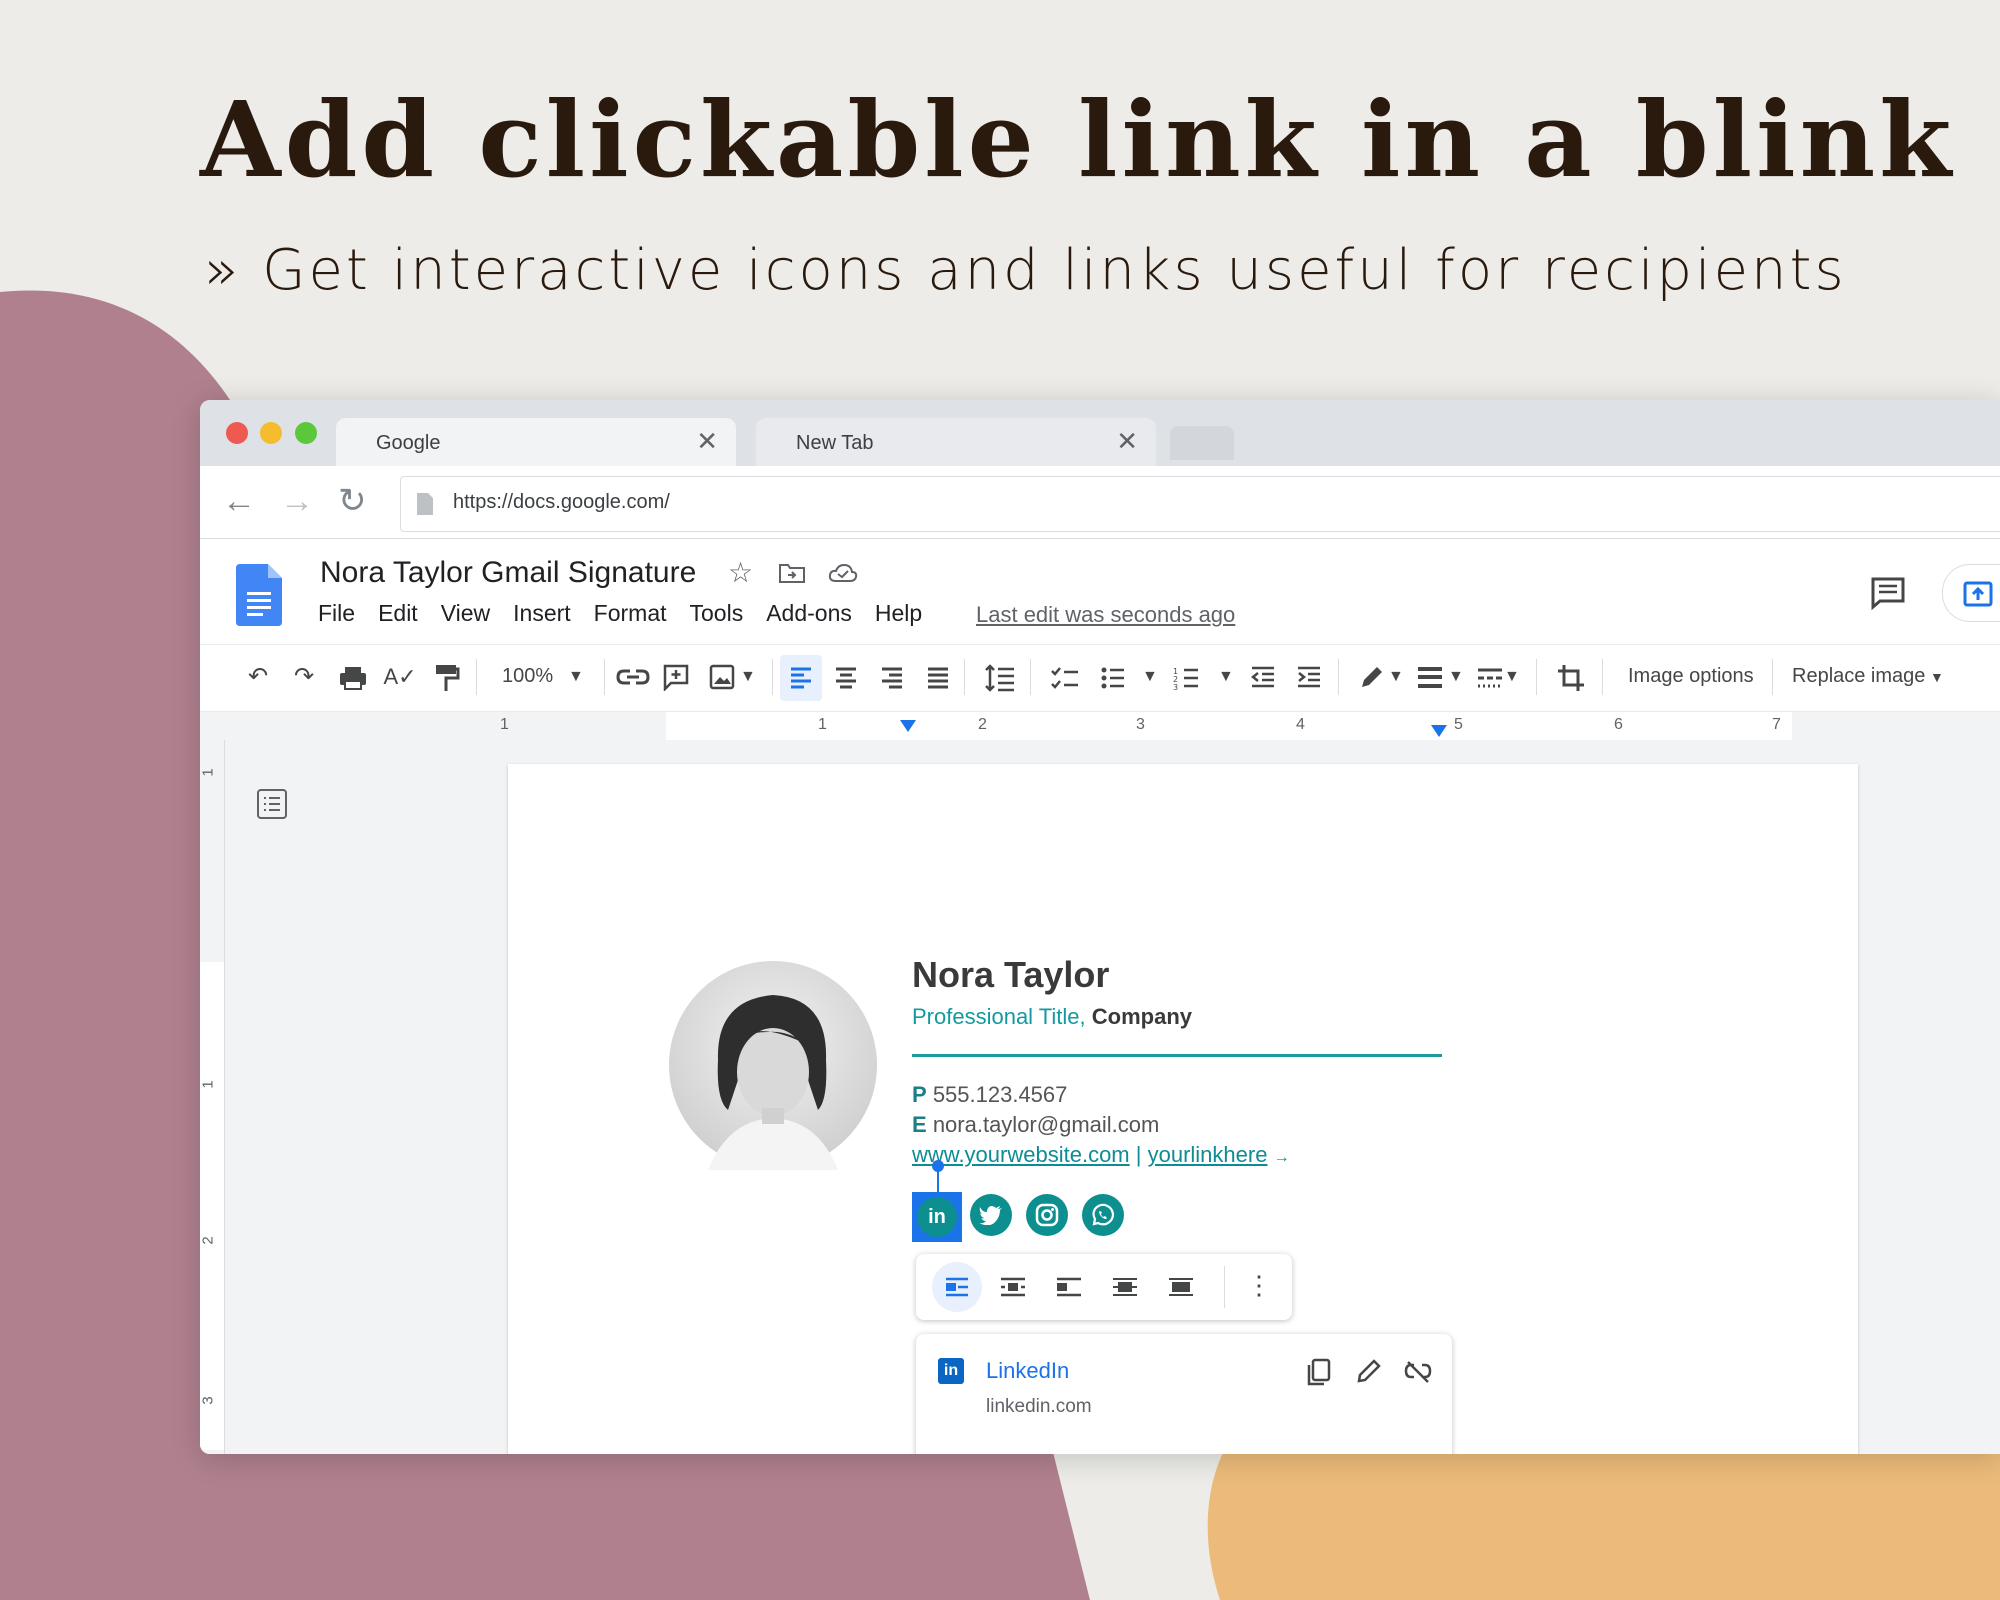  I want to click on cloud-saved-icon, so click(843, 573).